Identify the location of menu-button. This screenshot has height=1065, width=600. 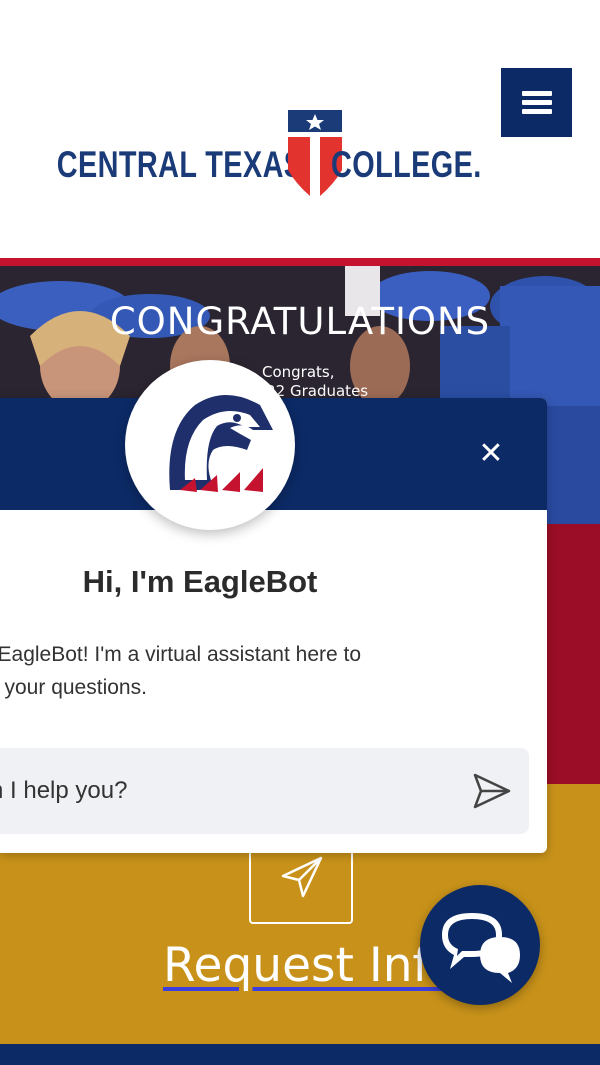
(536, 102).